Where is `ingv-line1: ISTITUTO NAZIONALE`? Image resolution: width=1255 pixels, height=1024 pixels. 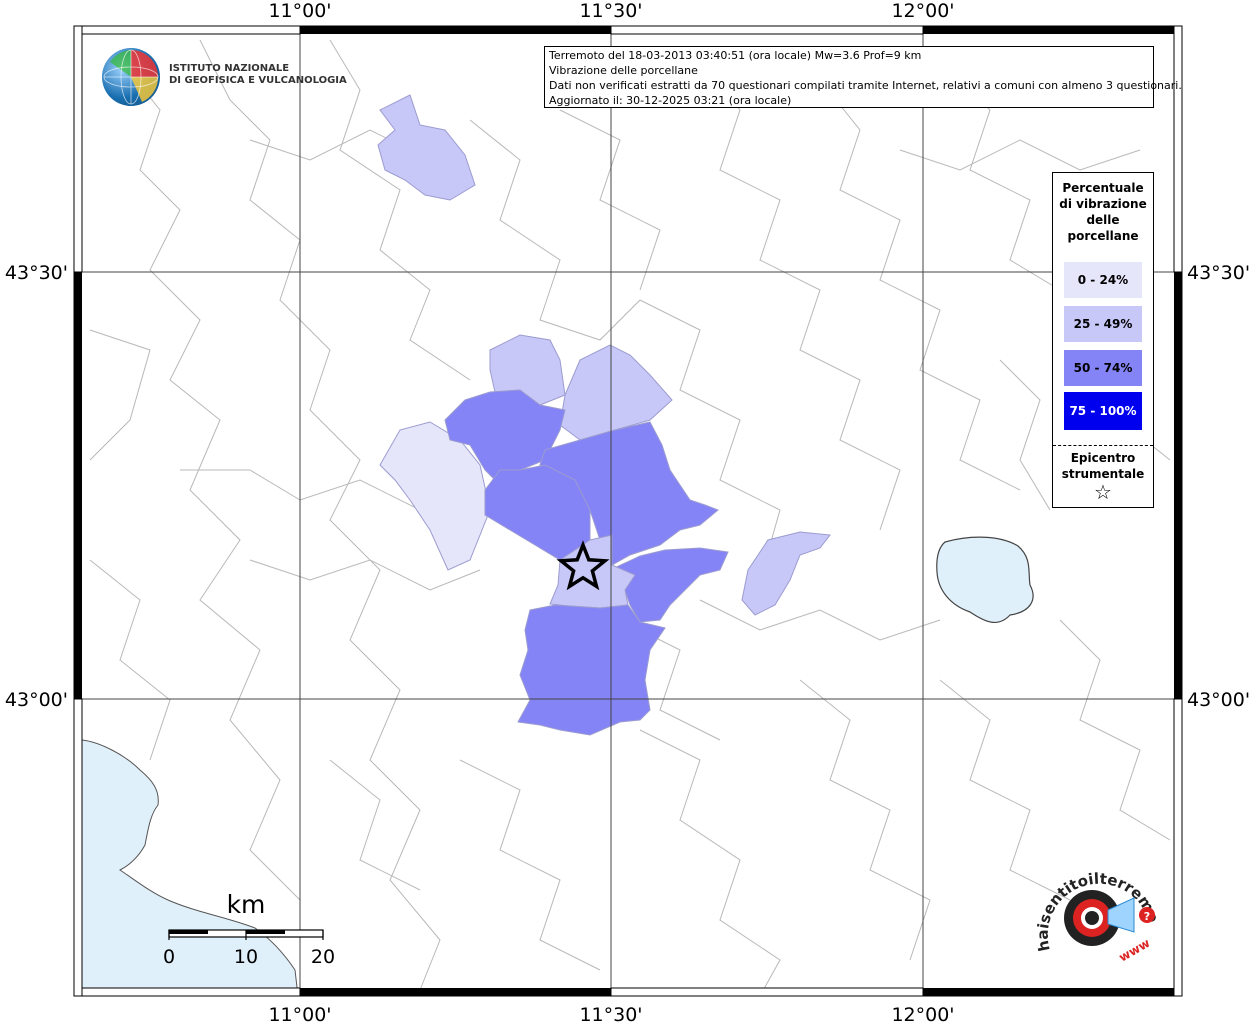
ingv-line1: ISTITUTO NAZIONALE is located at coordinates (229, 68).